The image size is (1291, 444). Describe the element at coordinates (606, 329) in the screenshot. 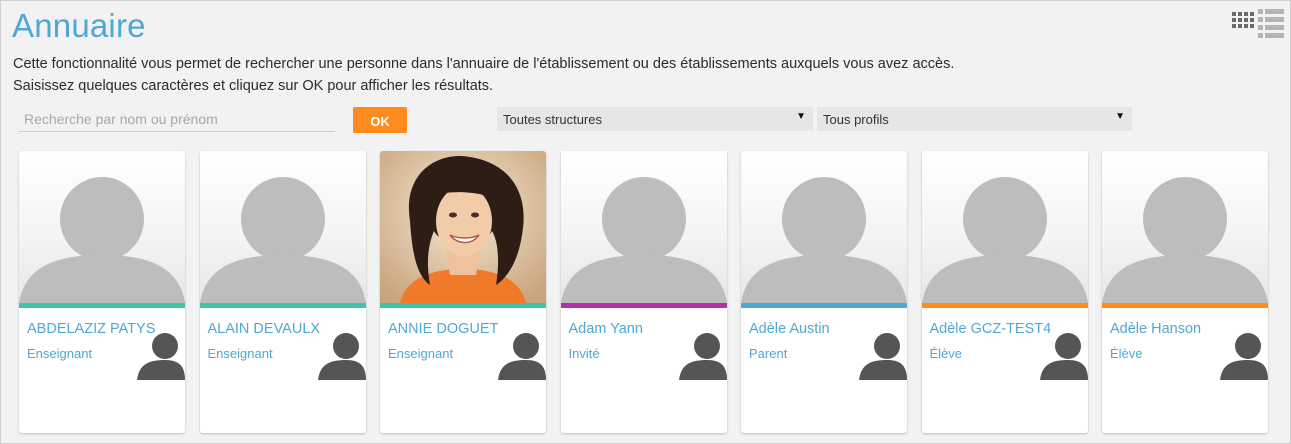

I see `user-name: Adam Yann` at that location.